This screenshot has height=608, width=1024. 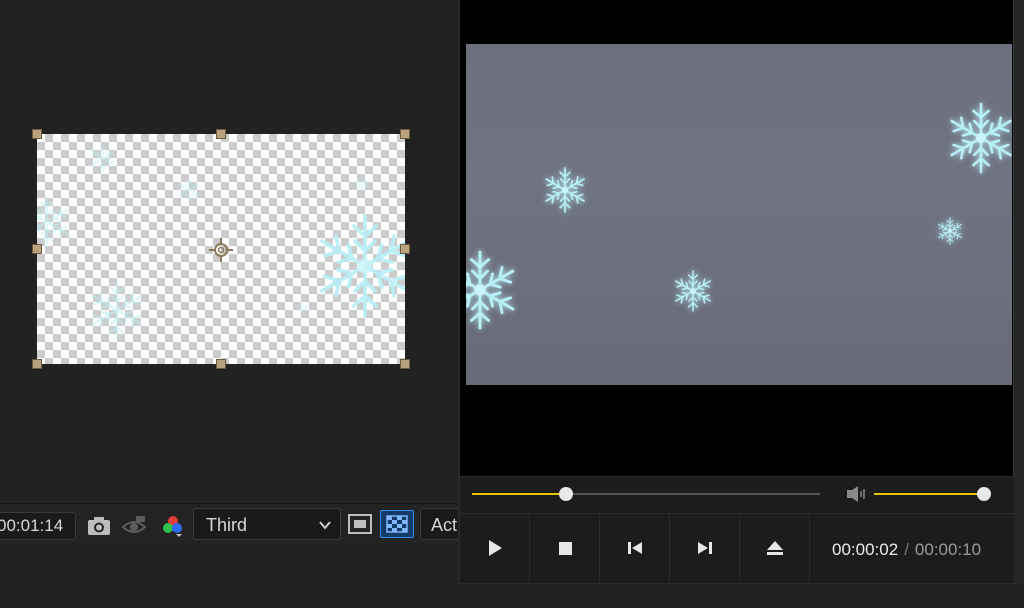 I want to click on play-icon, so click(x=495, y=548).